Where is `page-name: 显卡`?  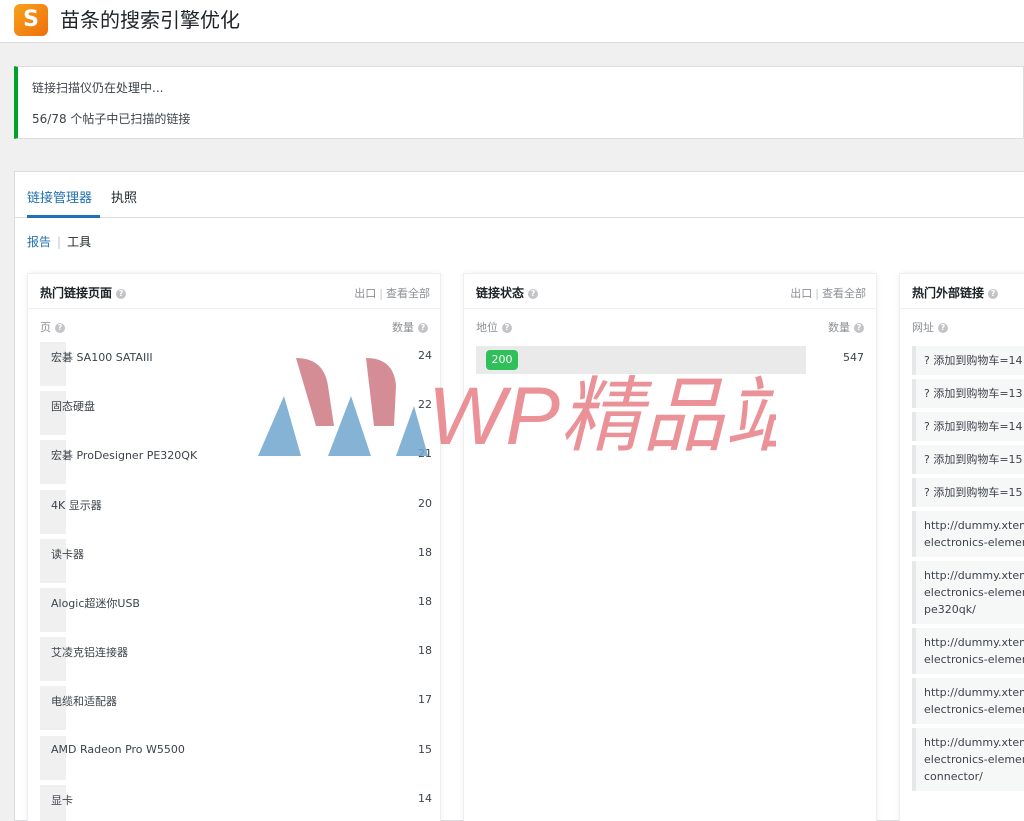
page-name: 显卡 is located at coordinates (62, 800).